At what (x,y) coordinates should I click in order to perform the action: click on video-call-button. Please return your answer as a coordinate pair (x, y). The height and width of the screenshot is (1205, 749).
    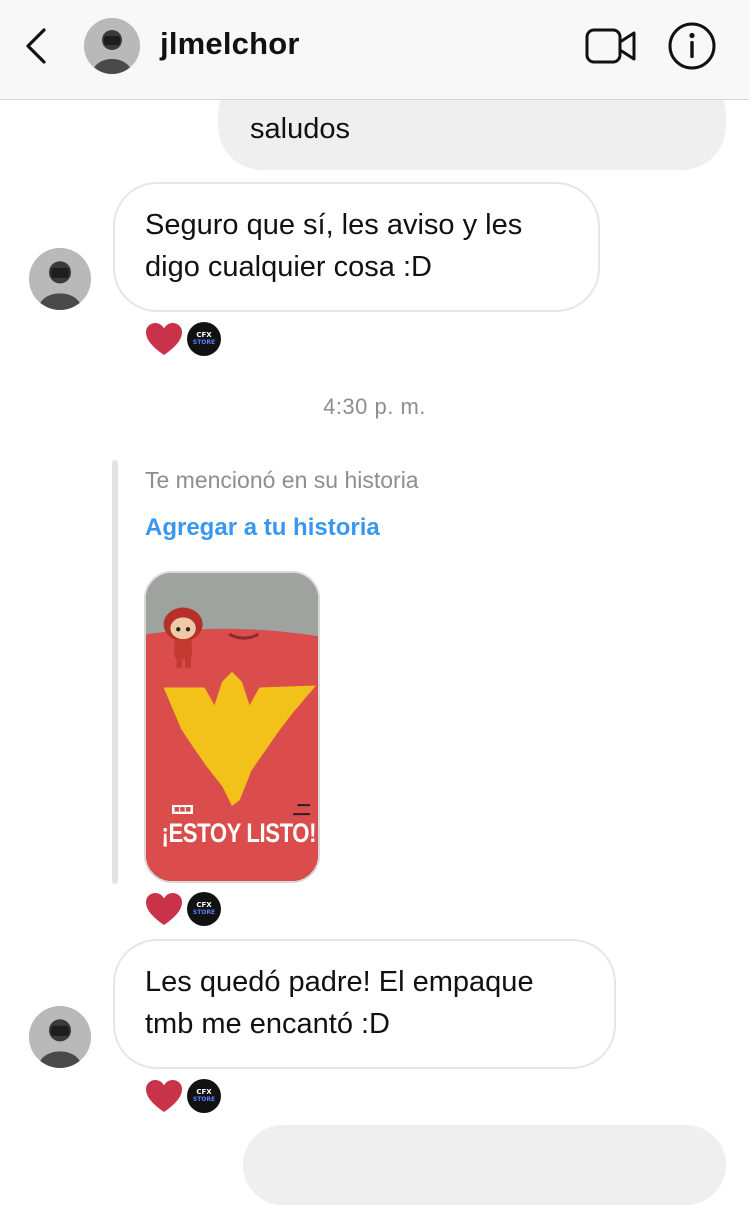
    Looking at the image, I should click on (611, 46).